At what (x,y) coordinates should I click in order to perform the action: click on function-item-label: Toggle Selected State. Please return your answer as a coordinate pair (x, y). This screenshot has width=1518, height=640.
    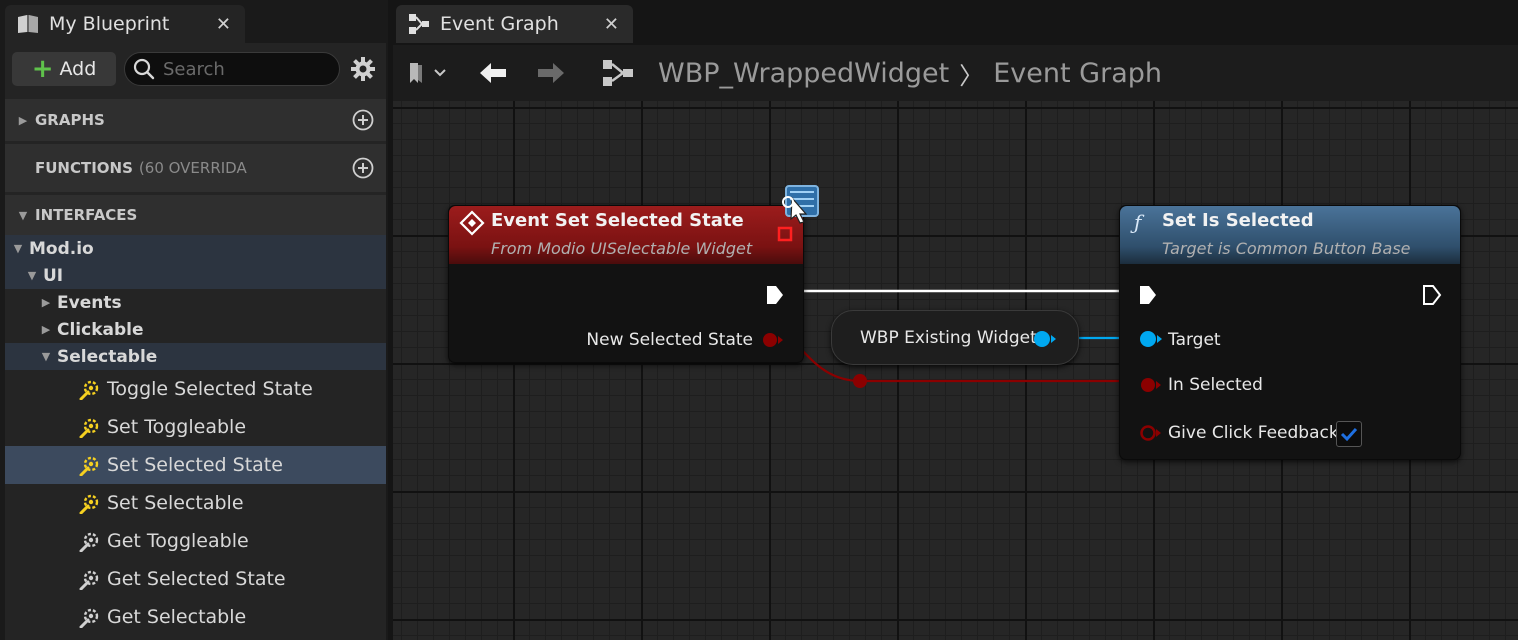
    Looking at the image, I should click on (210, 389).